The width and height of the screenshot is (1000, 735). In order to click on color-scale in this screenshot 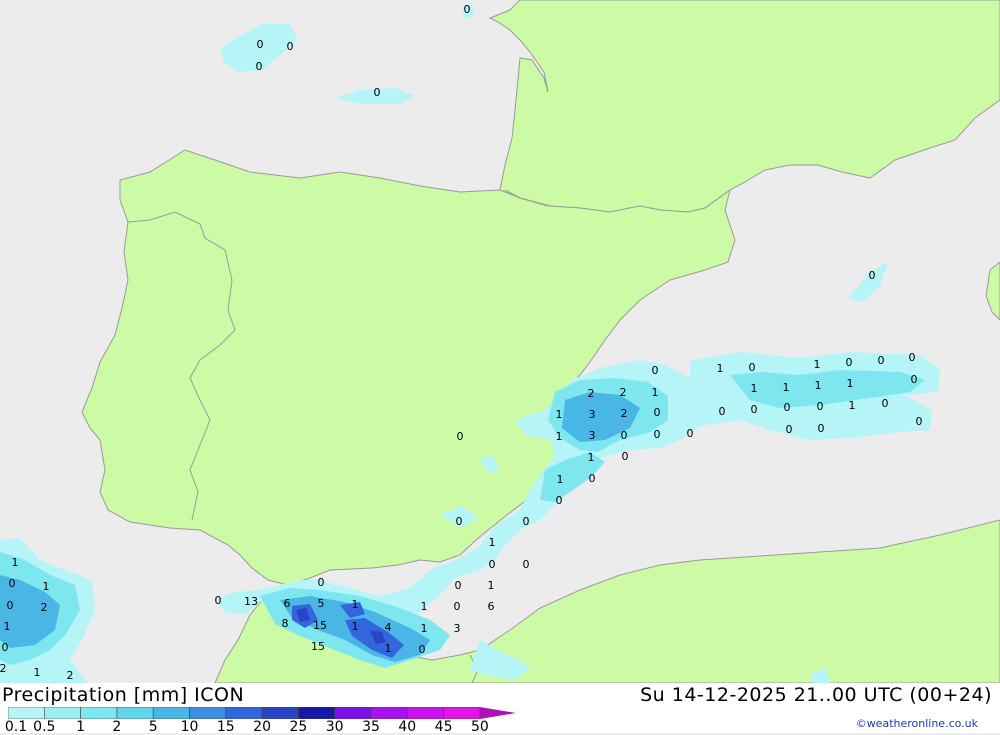, I will do `click(262, 713)`.